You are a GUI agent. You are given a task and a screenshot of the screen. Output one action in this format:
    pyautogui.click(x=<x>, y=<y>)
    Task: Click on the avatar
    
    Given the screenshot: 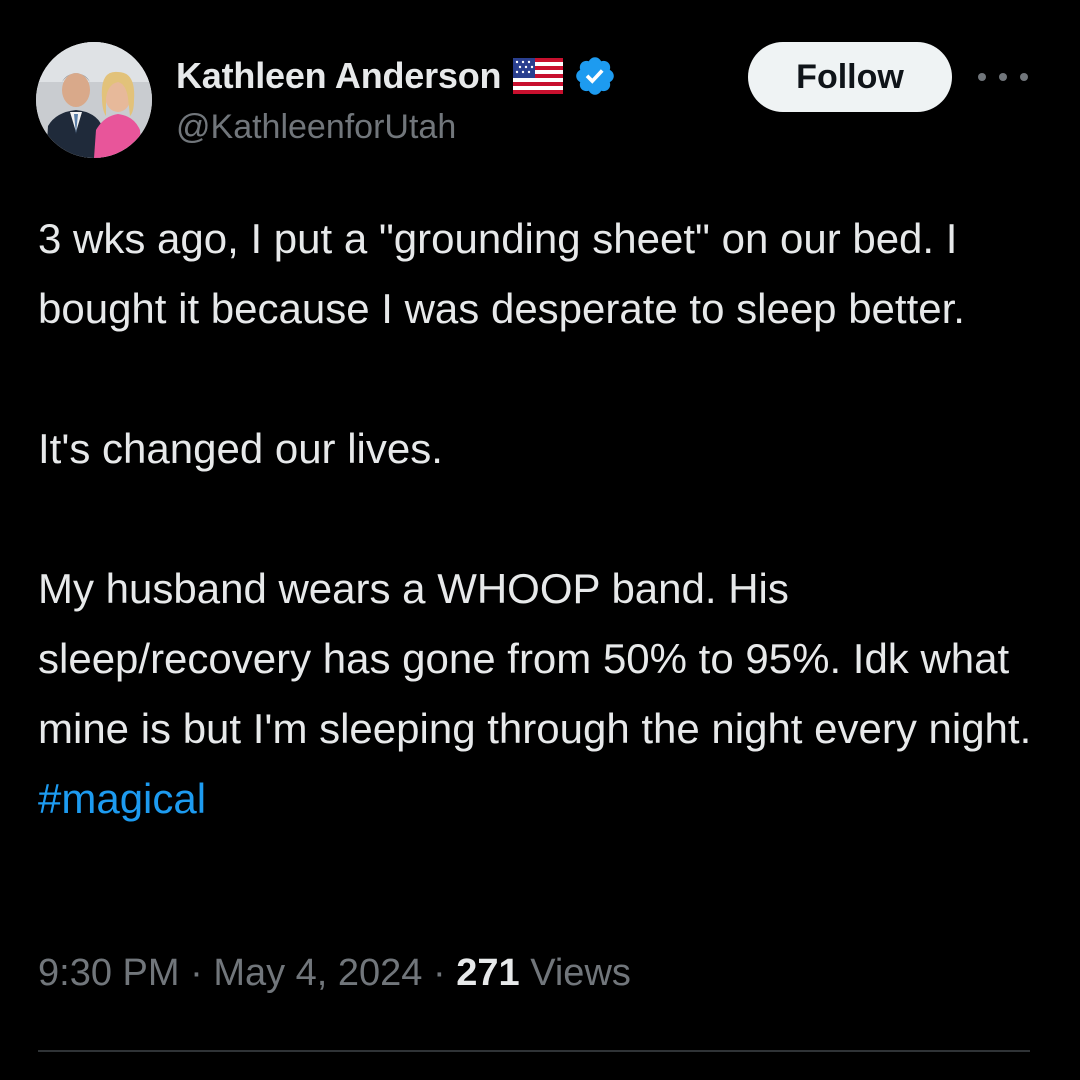 What is the action you would take?
    pyautogui.click(x=94, y=100)
    